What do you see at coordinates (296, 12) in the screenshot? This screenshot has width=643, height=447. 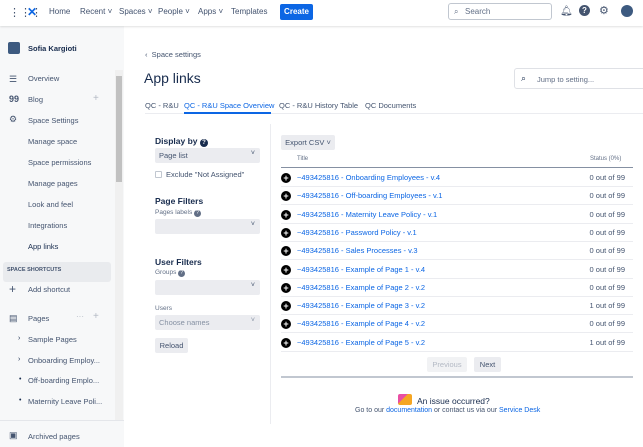 I see `create-button: Create` at bounding box center [296, 12].